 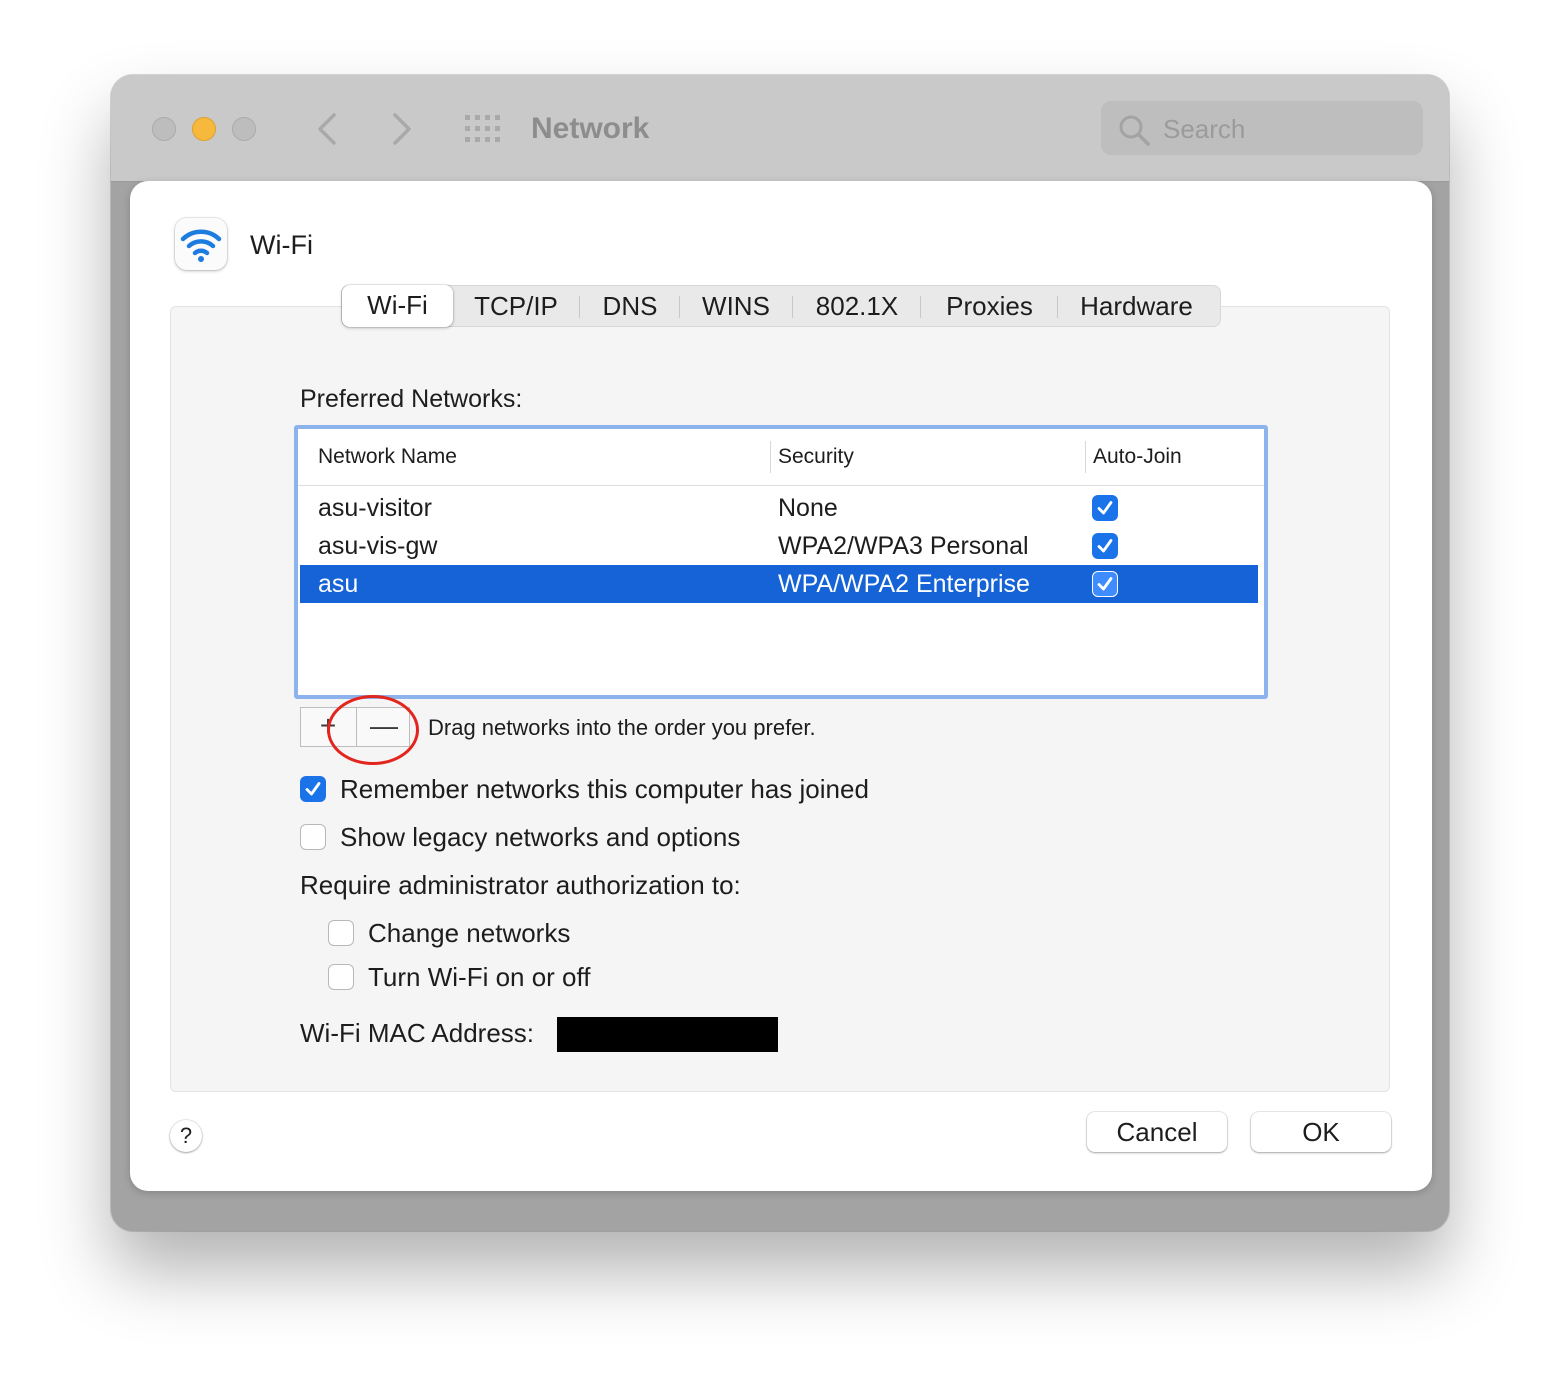 What do you see at coordinates (903, 546) in the screenshot?
I see `security-cell: WPA2/WPA3 Personal` at bounding box center [903, 546].